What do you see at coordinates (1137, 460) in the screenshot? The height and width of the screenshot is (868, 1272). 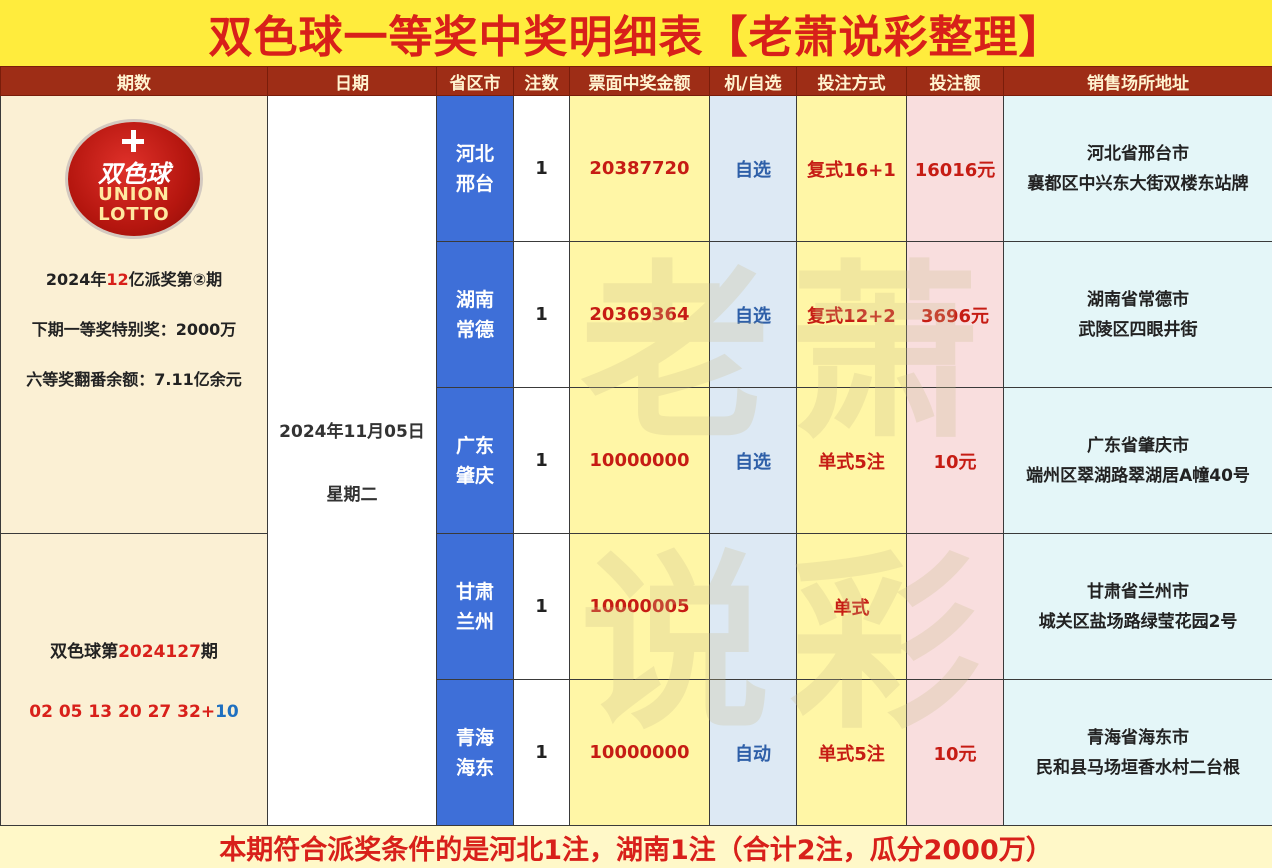 I see `address-cell: 广东省肇庆市 端州区翠湖路翠湖居A幢40号` at bounding box center [1137, 460].